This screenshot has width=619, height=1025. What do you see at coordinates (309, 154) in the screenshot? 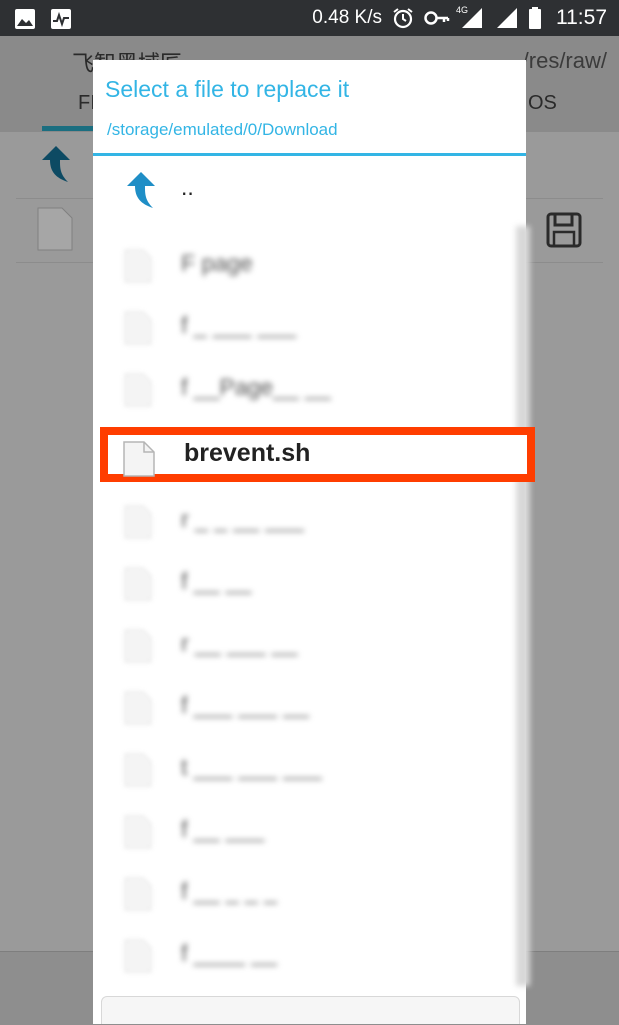
I see `dialog-divider` at bounding box center [309, 154].